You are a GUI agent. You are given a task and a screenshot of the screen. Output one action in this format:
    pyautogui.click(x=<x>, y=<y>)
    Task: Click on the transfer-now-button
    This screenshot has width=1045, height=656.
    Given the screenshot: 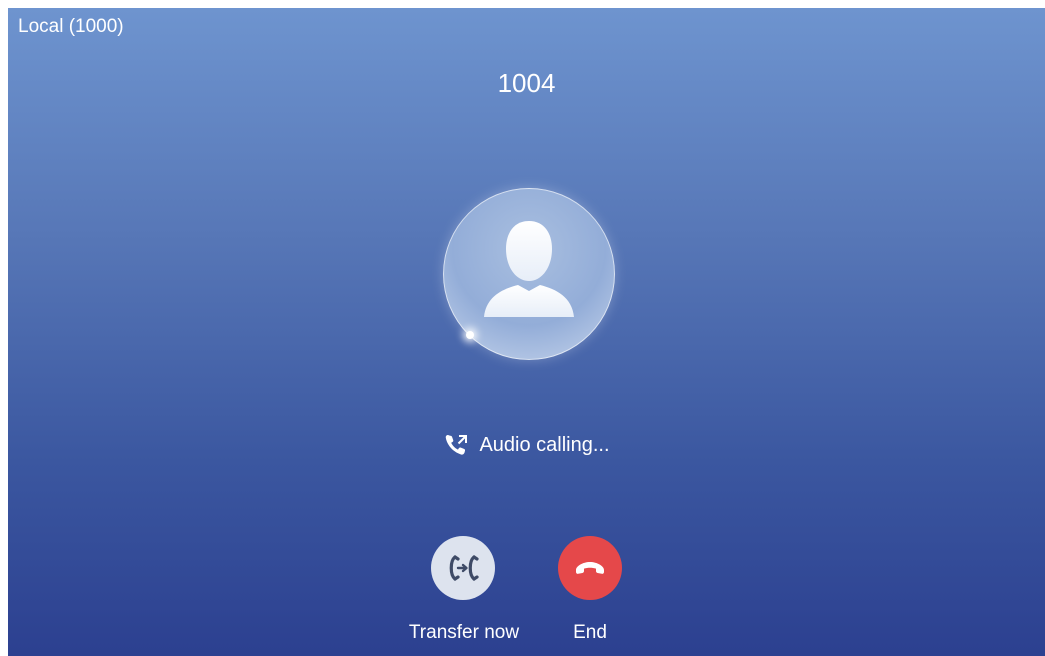 What is the action you would take?
    pyautogui.click(x=463, y=568)
    